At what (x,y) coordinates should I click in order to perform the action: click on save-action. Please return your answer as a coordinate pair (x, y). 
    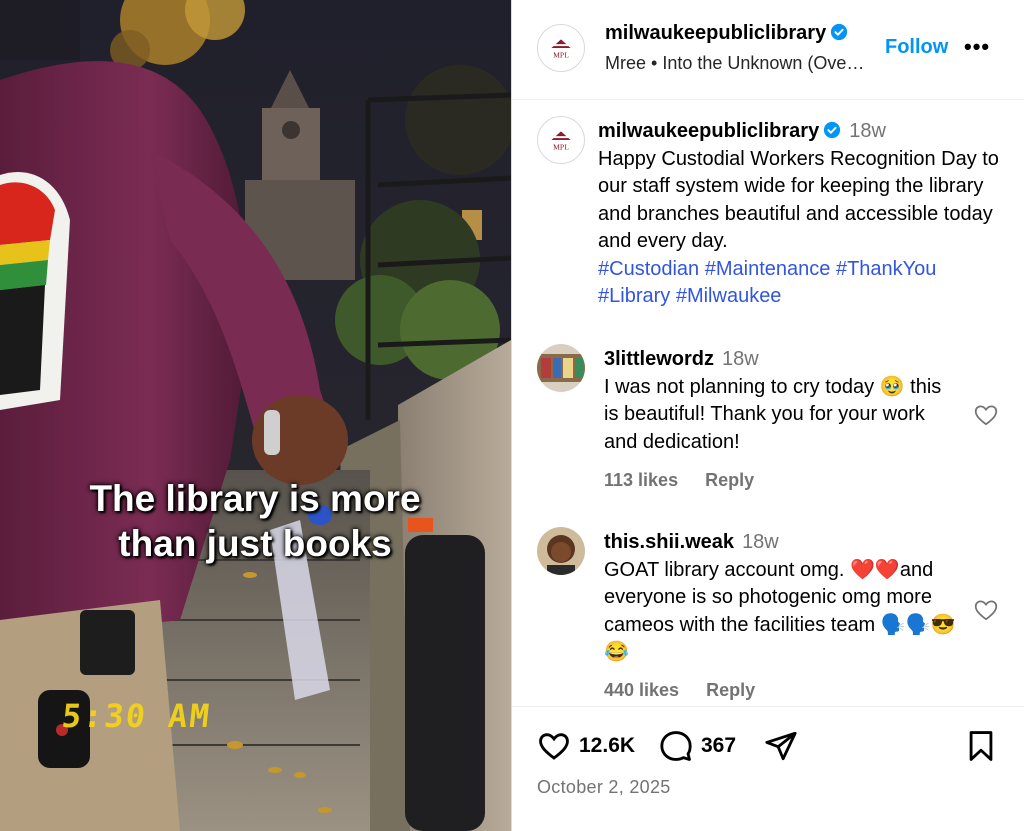
    Looking at the image, I should click on (981, 746).